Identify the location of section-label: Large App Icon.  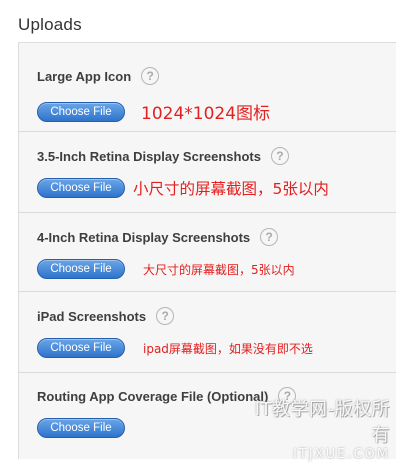
(84, 76).